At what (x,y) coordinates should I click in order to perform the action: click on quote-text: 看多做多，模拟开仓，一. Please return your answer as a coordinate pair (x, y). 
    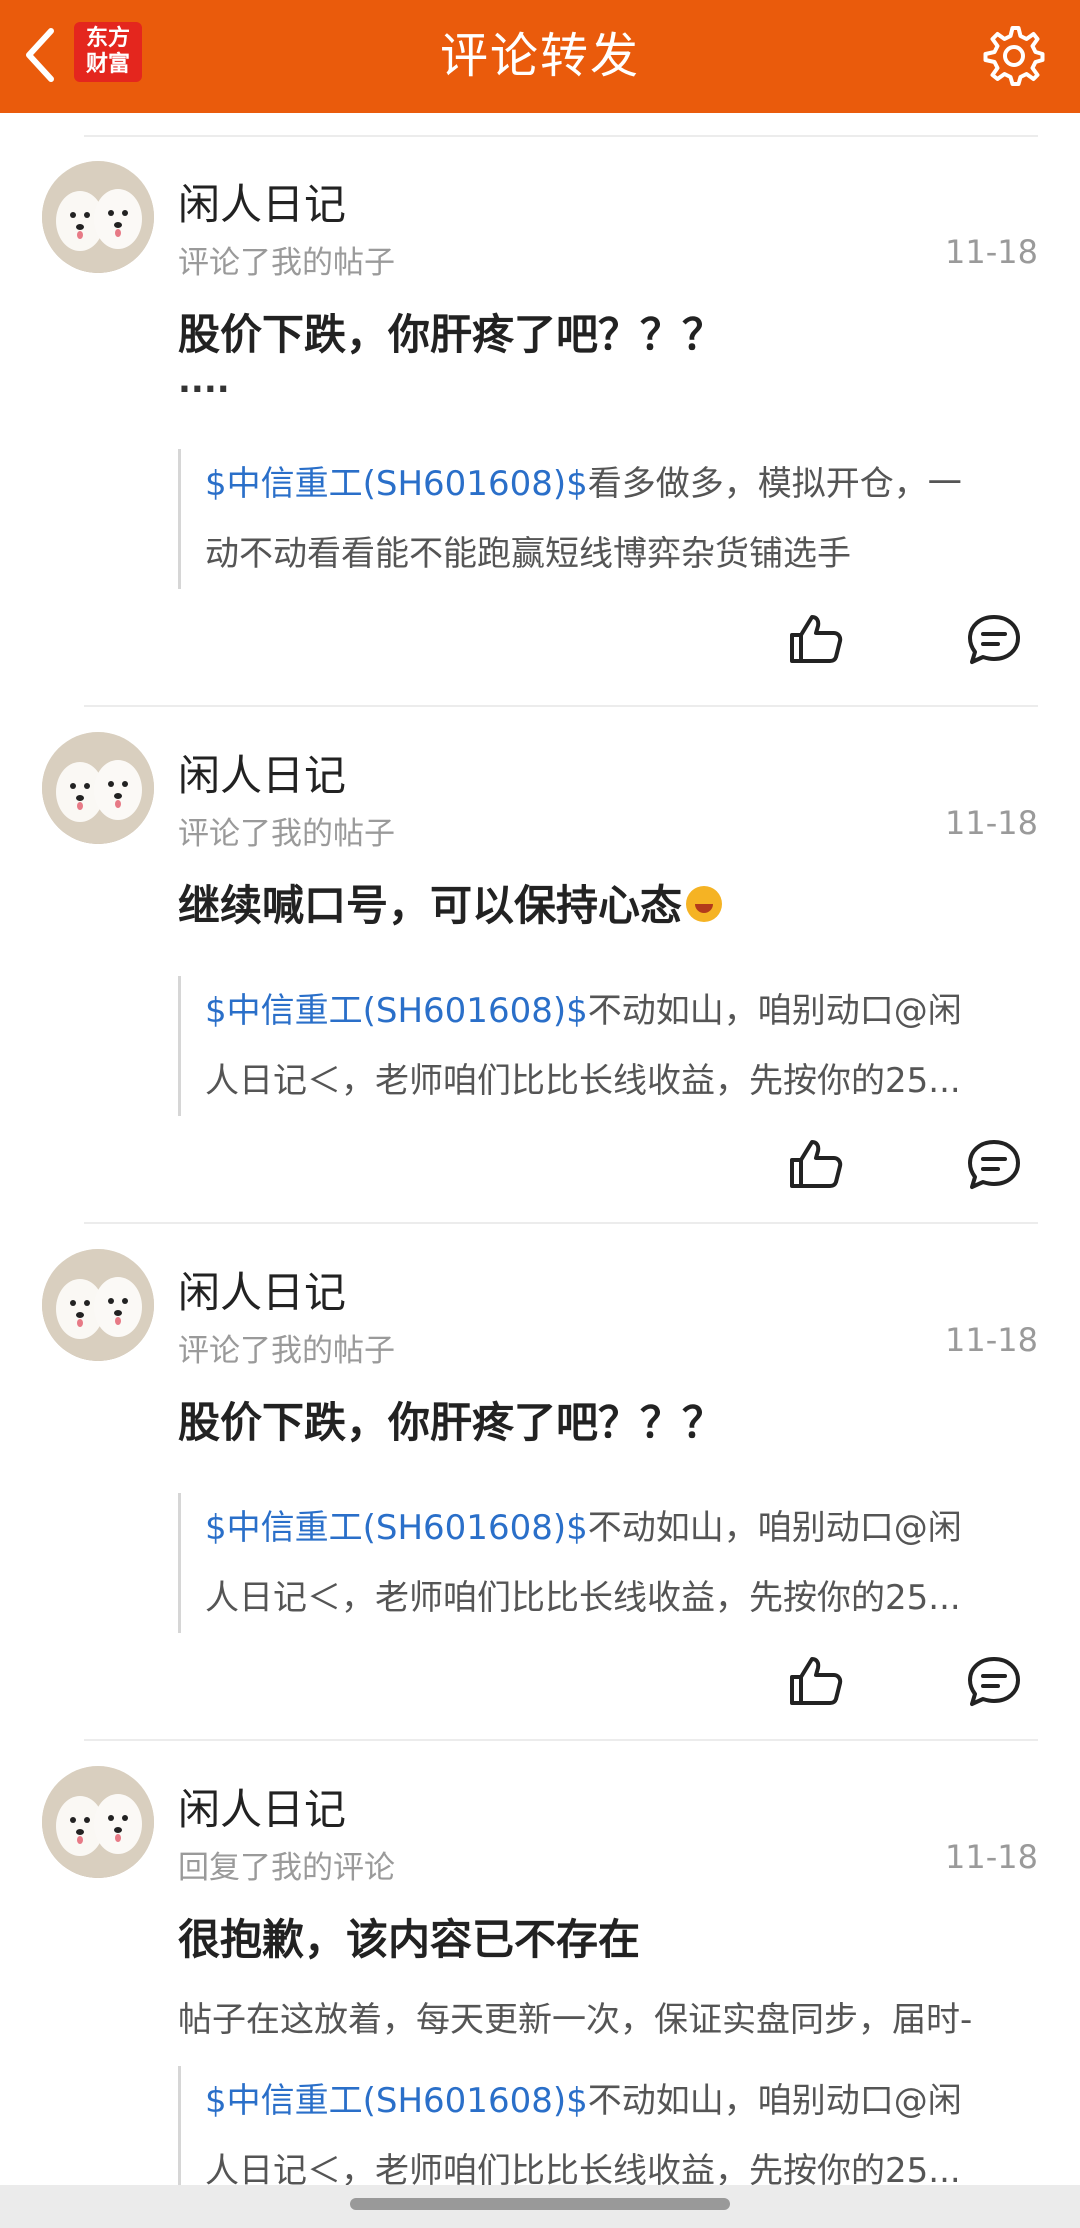
    Looking at the image, I should click on (774, 484).